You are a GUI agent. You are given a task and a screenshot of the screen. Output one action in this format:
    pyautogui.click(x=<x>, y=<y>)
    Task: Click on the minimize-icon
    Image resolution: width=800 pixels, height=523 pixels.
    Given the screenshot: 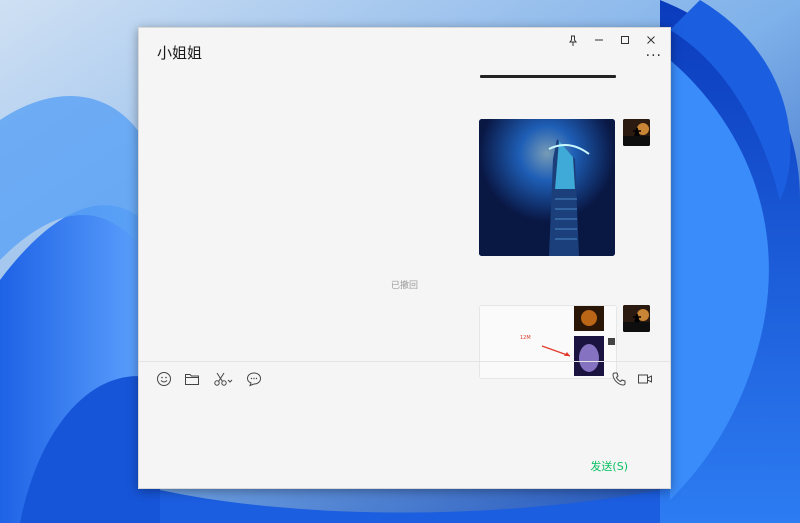 What is the action you would take?
    pyautogui.click(x=599, y=40)
    